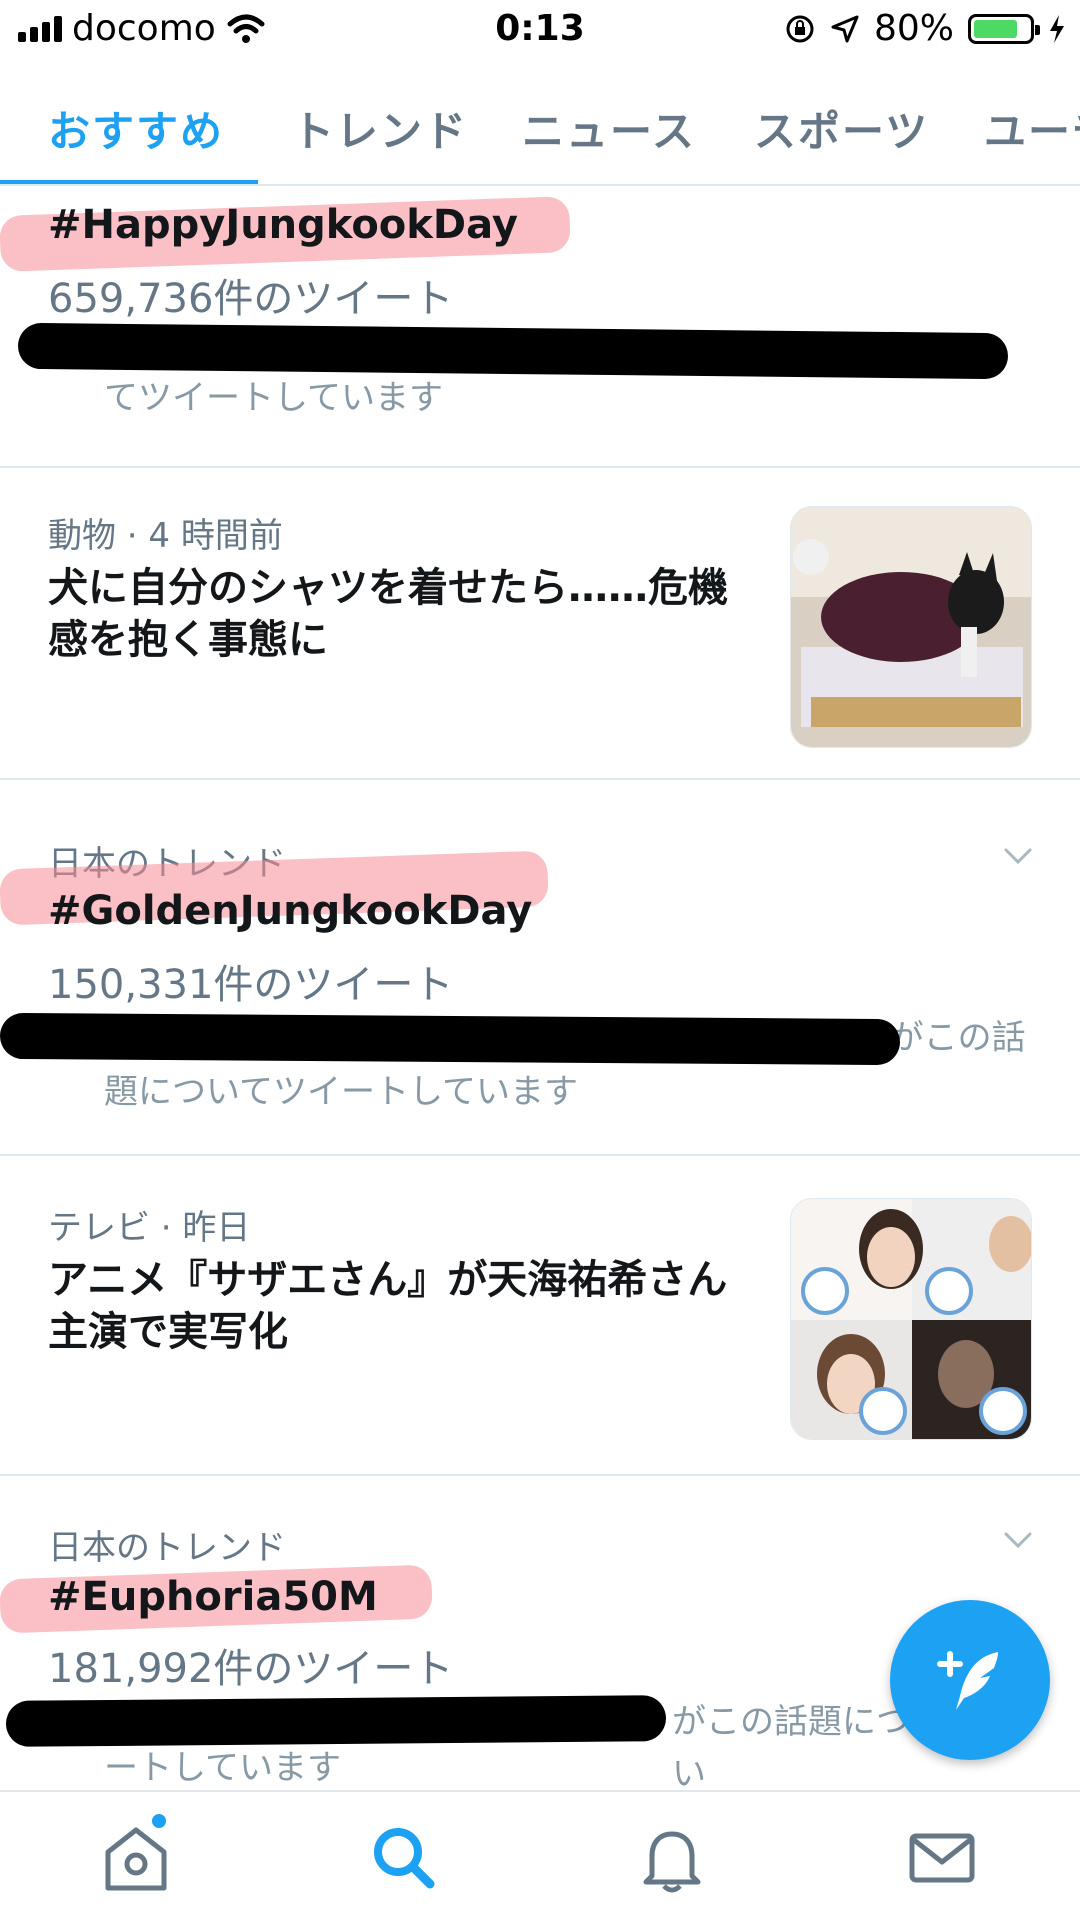  What do you see at coordinates (609, 128) in the screenshot?
I see `tab-news: ニュース` at bounding box center [609, 128].